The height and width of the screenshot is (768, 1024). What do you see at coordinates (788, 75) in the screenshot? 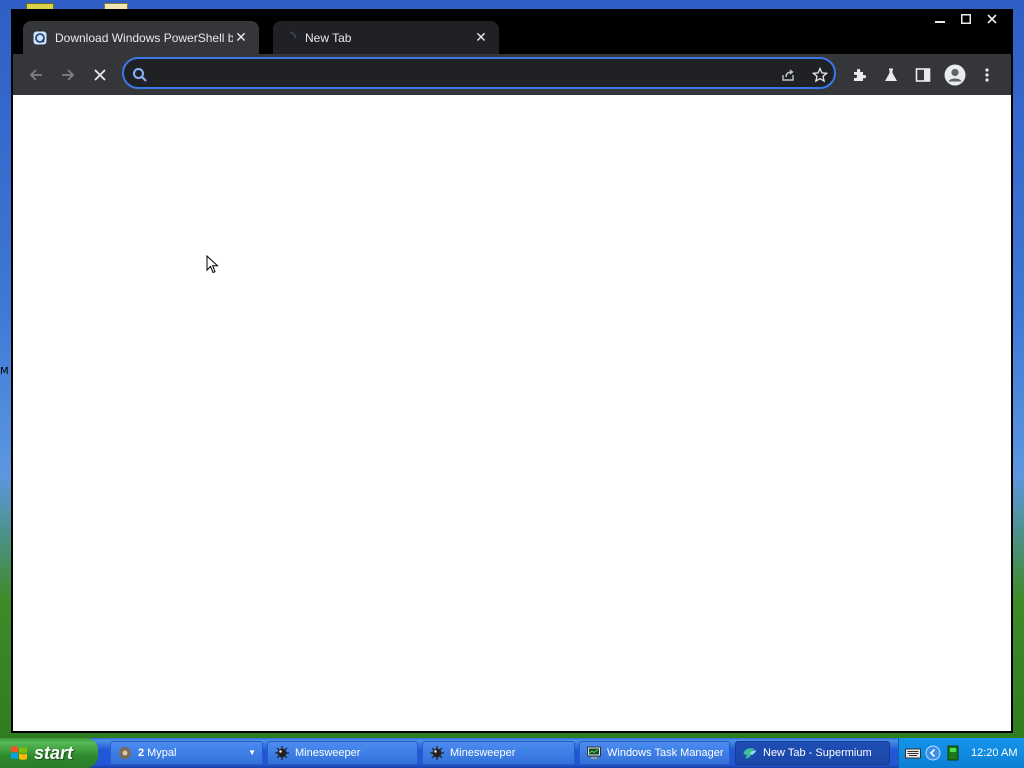
I see `share-icon` at bounding box center [788, 75].